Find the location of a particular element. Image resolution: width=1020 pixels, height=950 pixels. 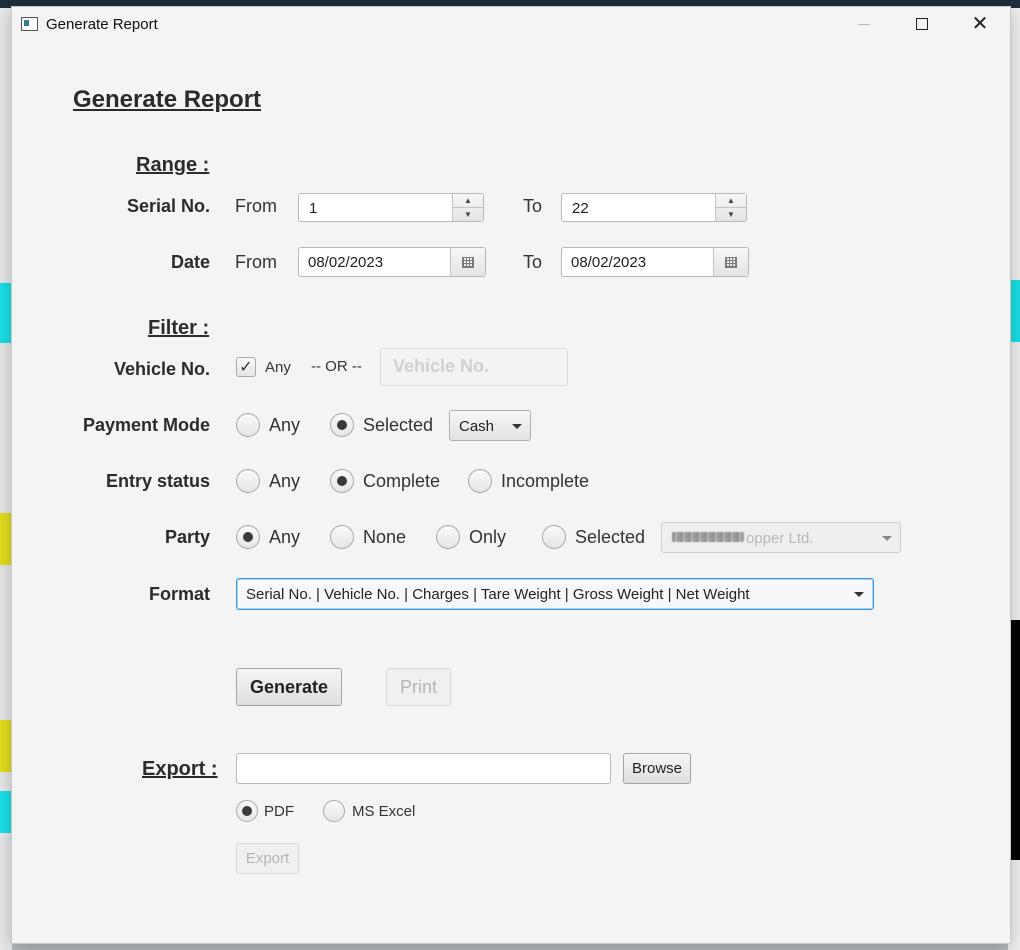

range-section-title: Range : is located at coordinates (173, 165).